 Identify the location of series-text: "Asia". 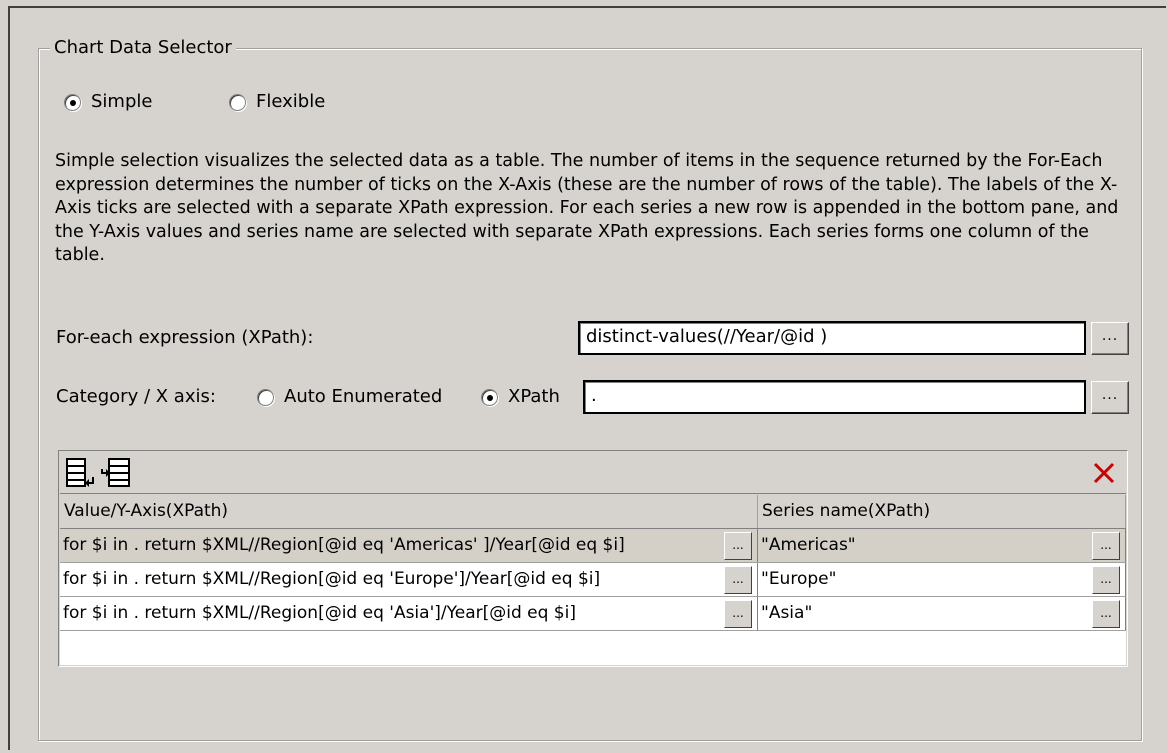
(787, 613).